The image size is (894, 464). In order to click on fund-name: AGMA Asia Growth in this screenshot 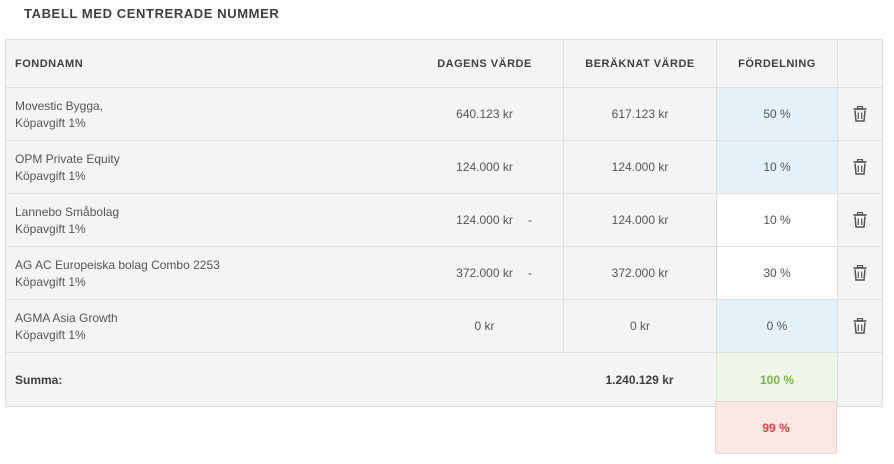, I will do `click(66, 318)`.